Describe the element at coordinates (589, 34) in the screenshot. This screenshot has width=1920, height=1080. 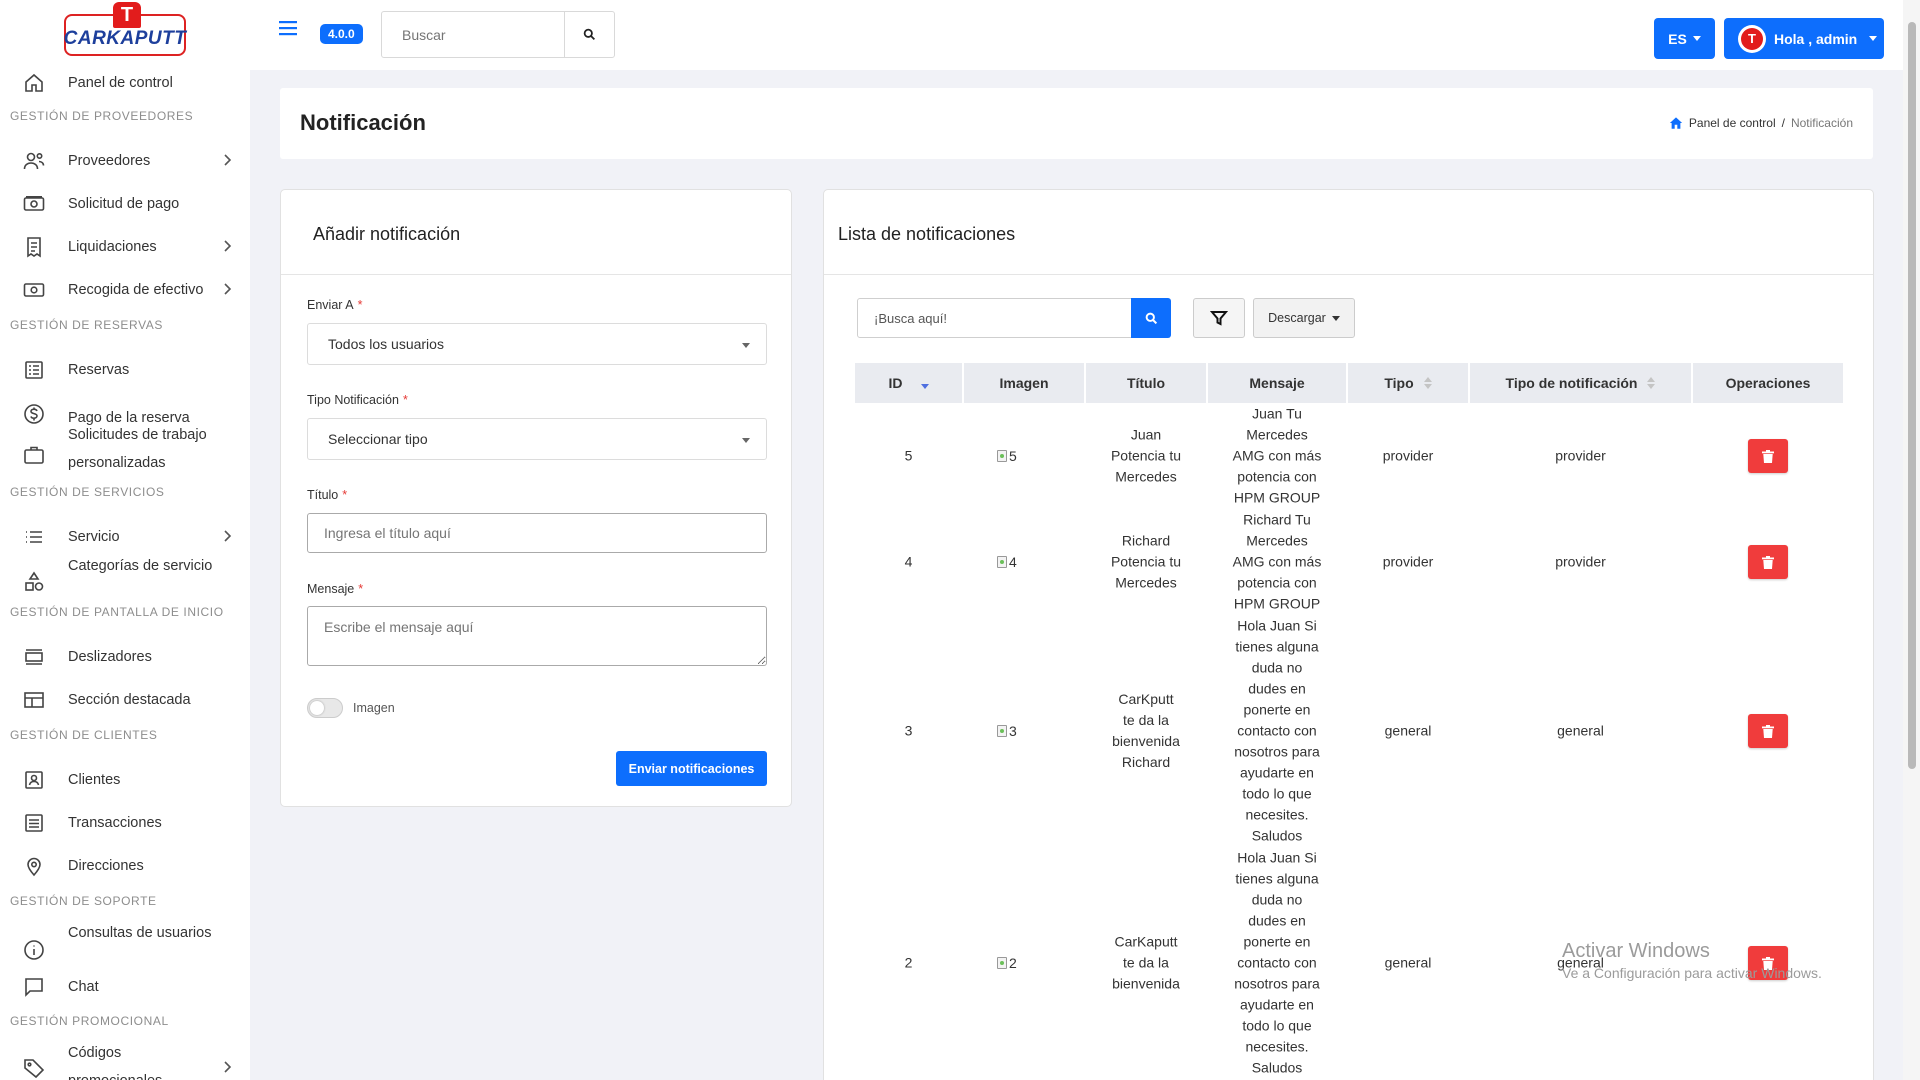
I see `search-button` at that location.